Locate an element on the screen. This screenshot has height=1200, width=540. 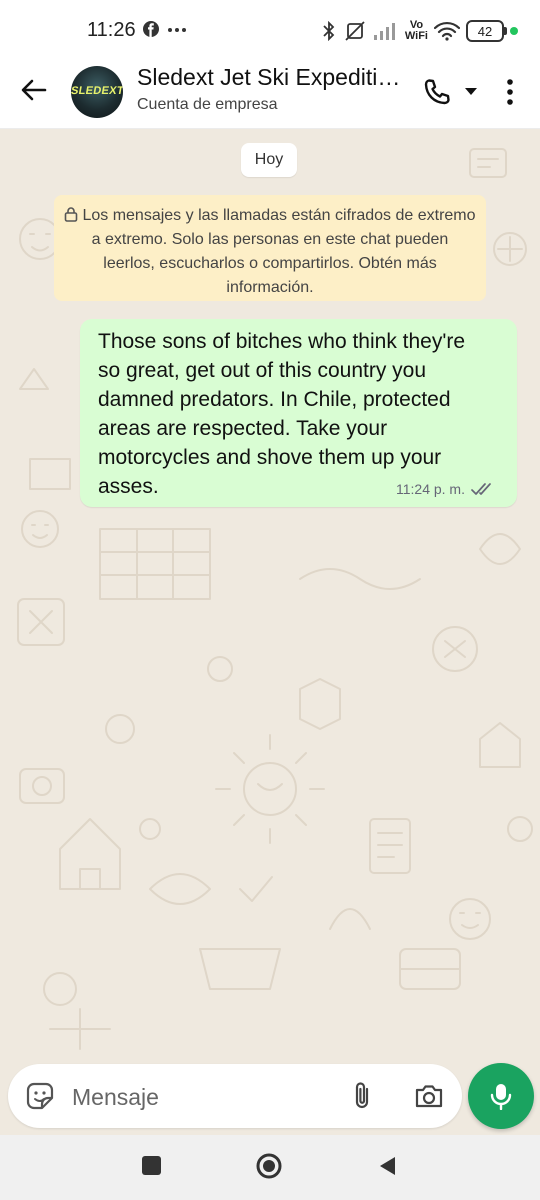
signal-icon is located at coordinates (384, 31).